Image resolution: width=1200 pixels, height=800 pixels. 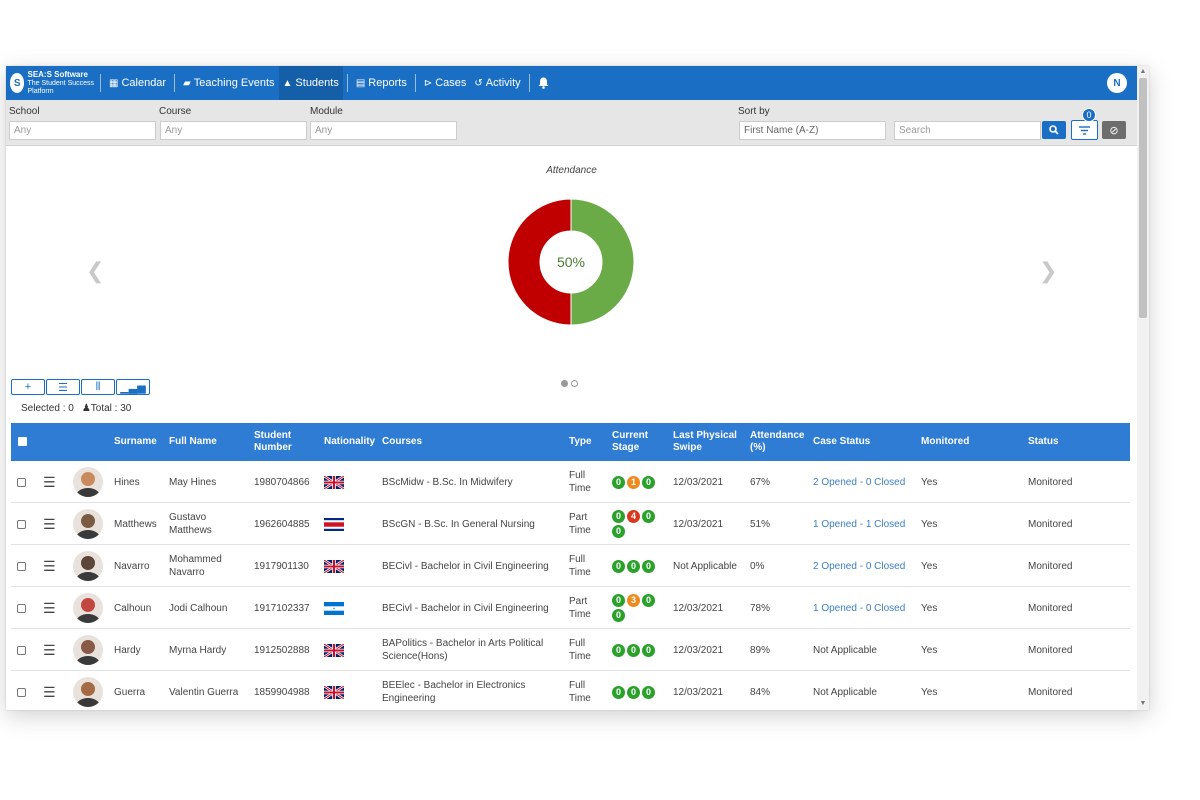 I want to click on calendar-icon: ▦, so click(x=114, y=83).